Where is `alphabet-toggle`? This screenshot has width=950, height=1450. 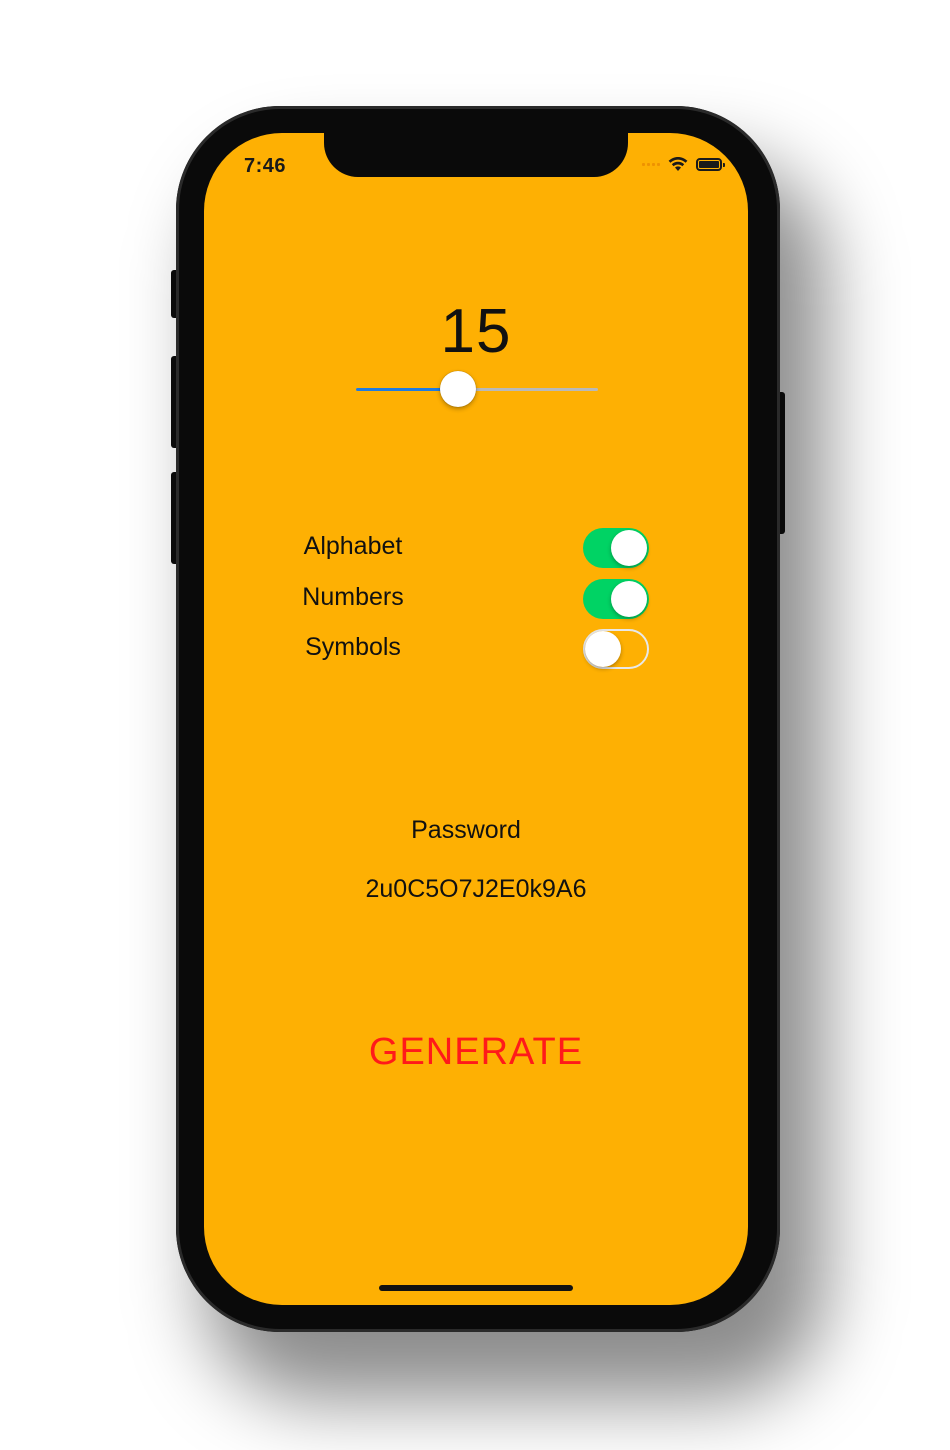 alphabet-toggle is located at coordinates (616, 548).